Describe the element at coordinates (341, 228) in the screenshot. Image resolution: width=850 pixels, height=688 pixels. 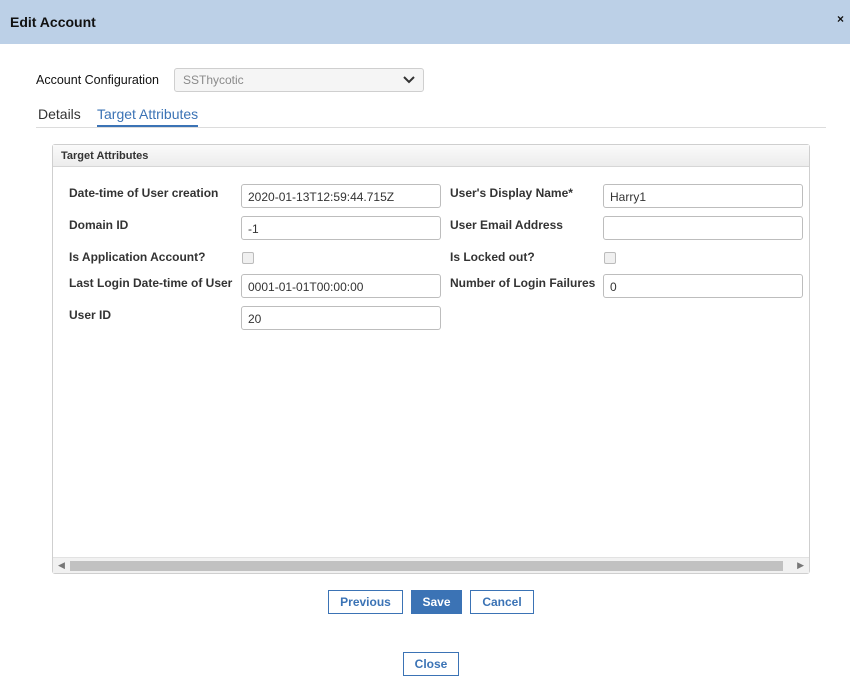
I see `domain-id-input: -1` at that location.